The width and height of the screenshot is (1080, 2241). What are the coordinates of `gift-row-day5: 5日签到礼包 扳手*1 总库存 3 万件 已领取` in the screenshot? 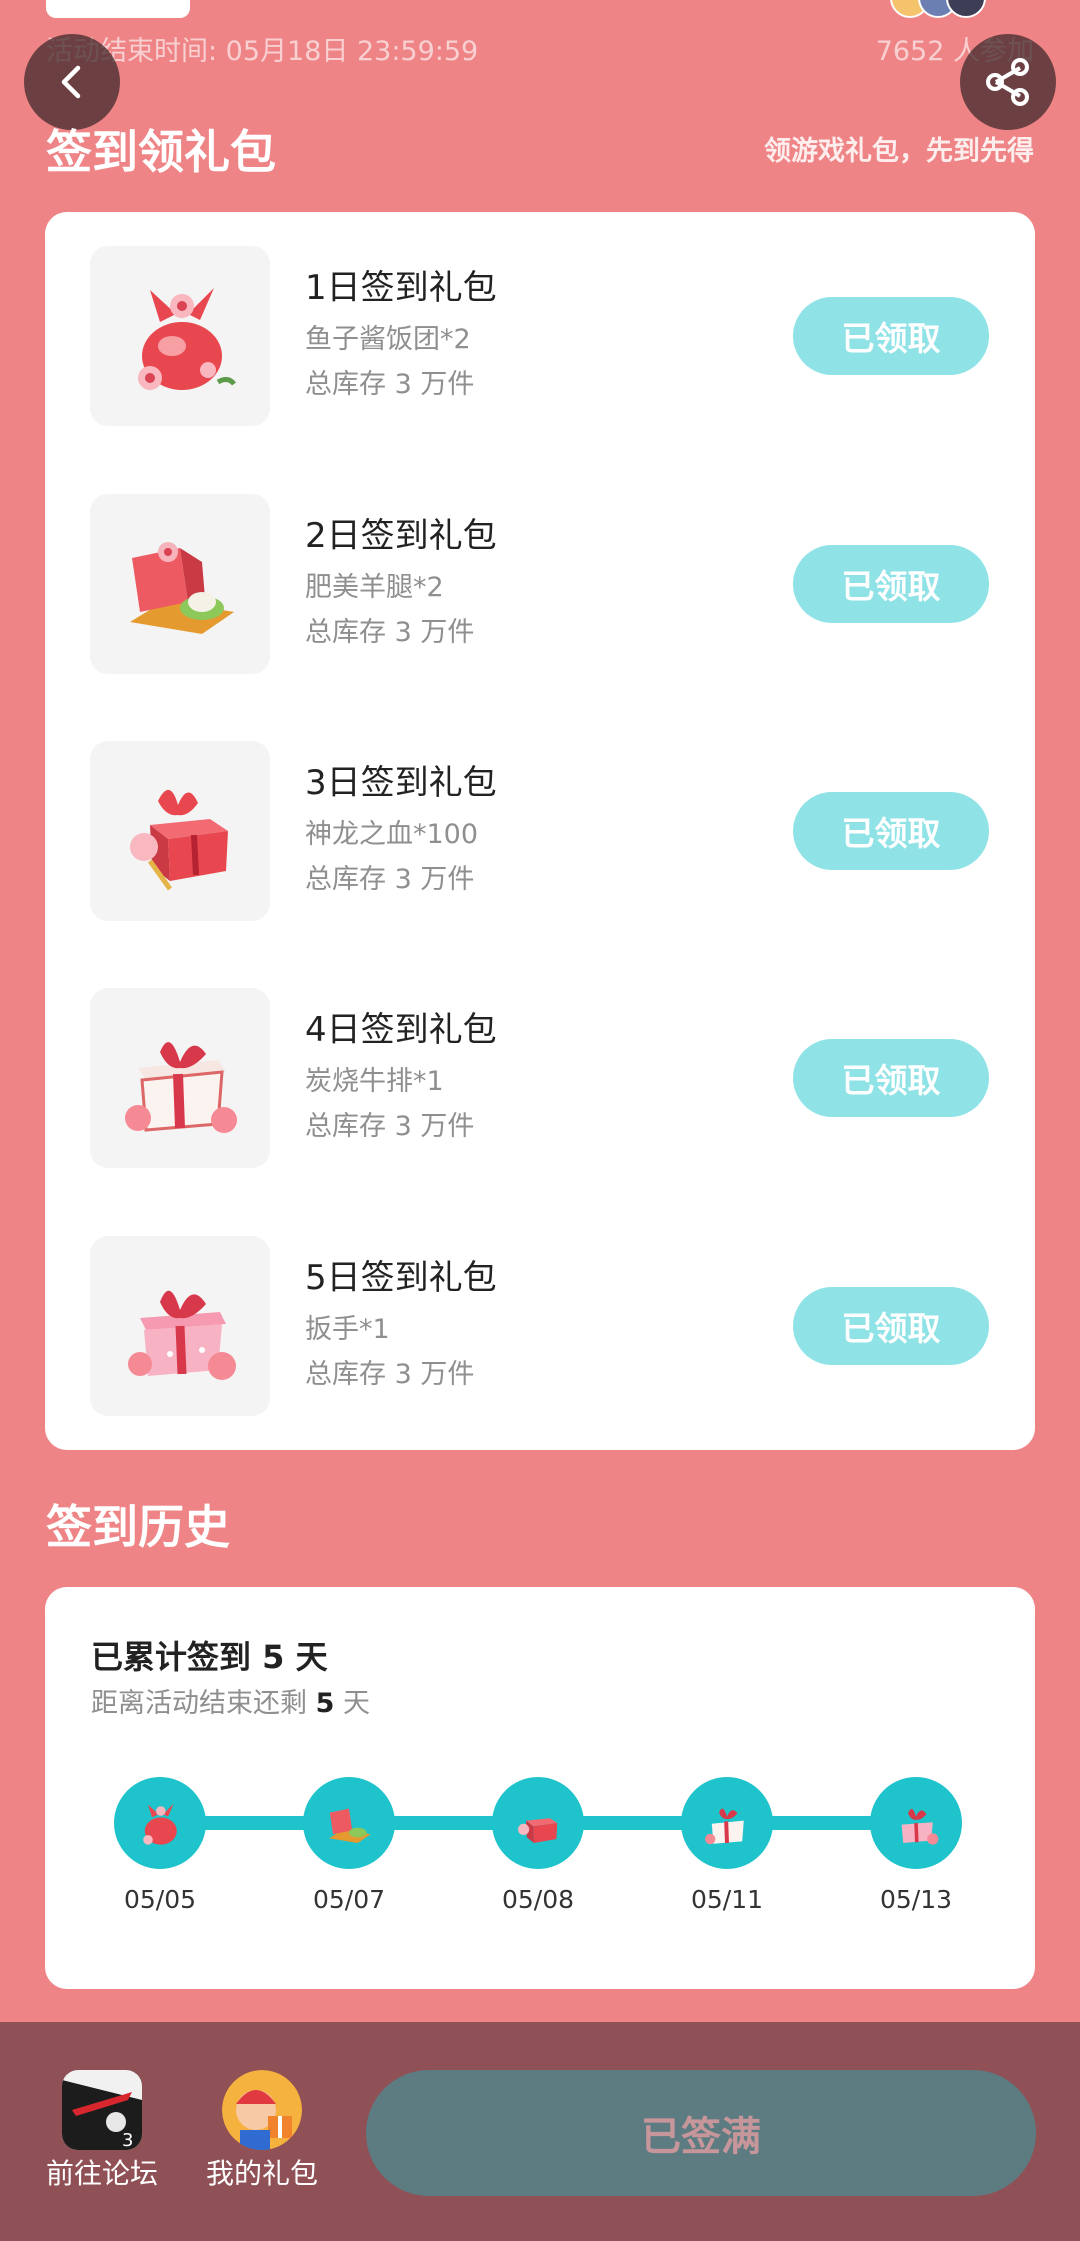 It's located at (540, 1326).